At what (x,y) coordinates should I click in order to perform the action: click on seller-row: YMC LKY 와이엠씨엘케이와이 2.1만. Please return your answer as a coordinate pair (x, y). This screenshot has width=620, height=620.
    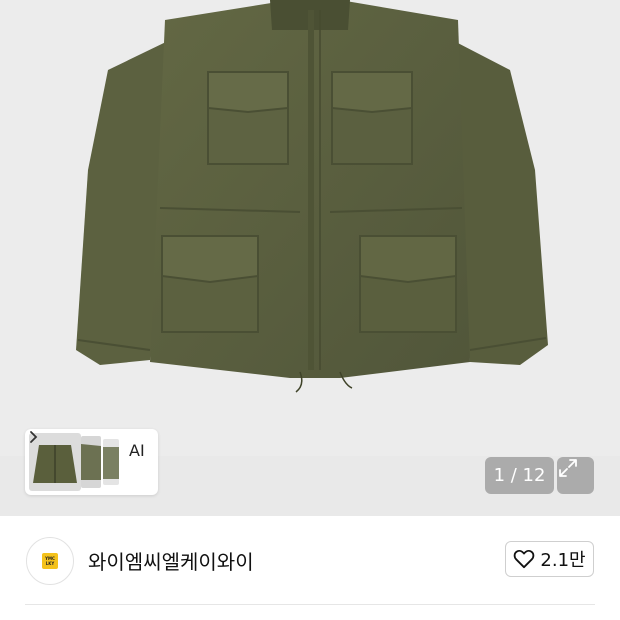
    Looking at the image, I should click on (310, 560).